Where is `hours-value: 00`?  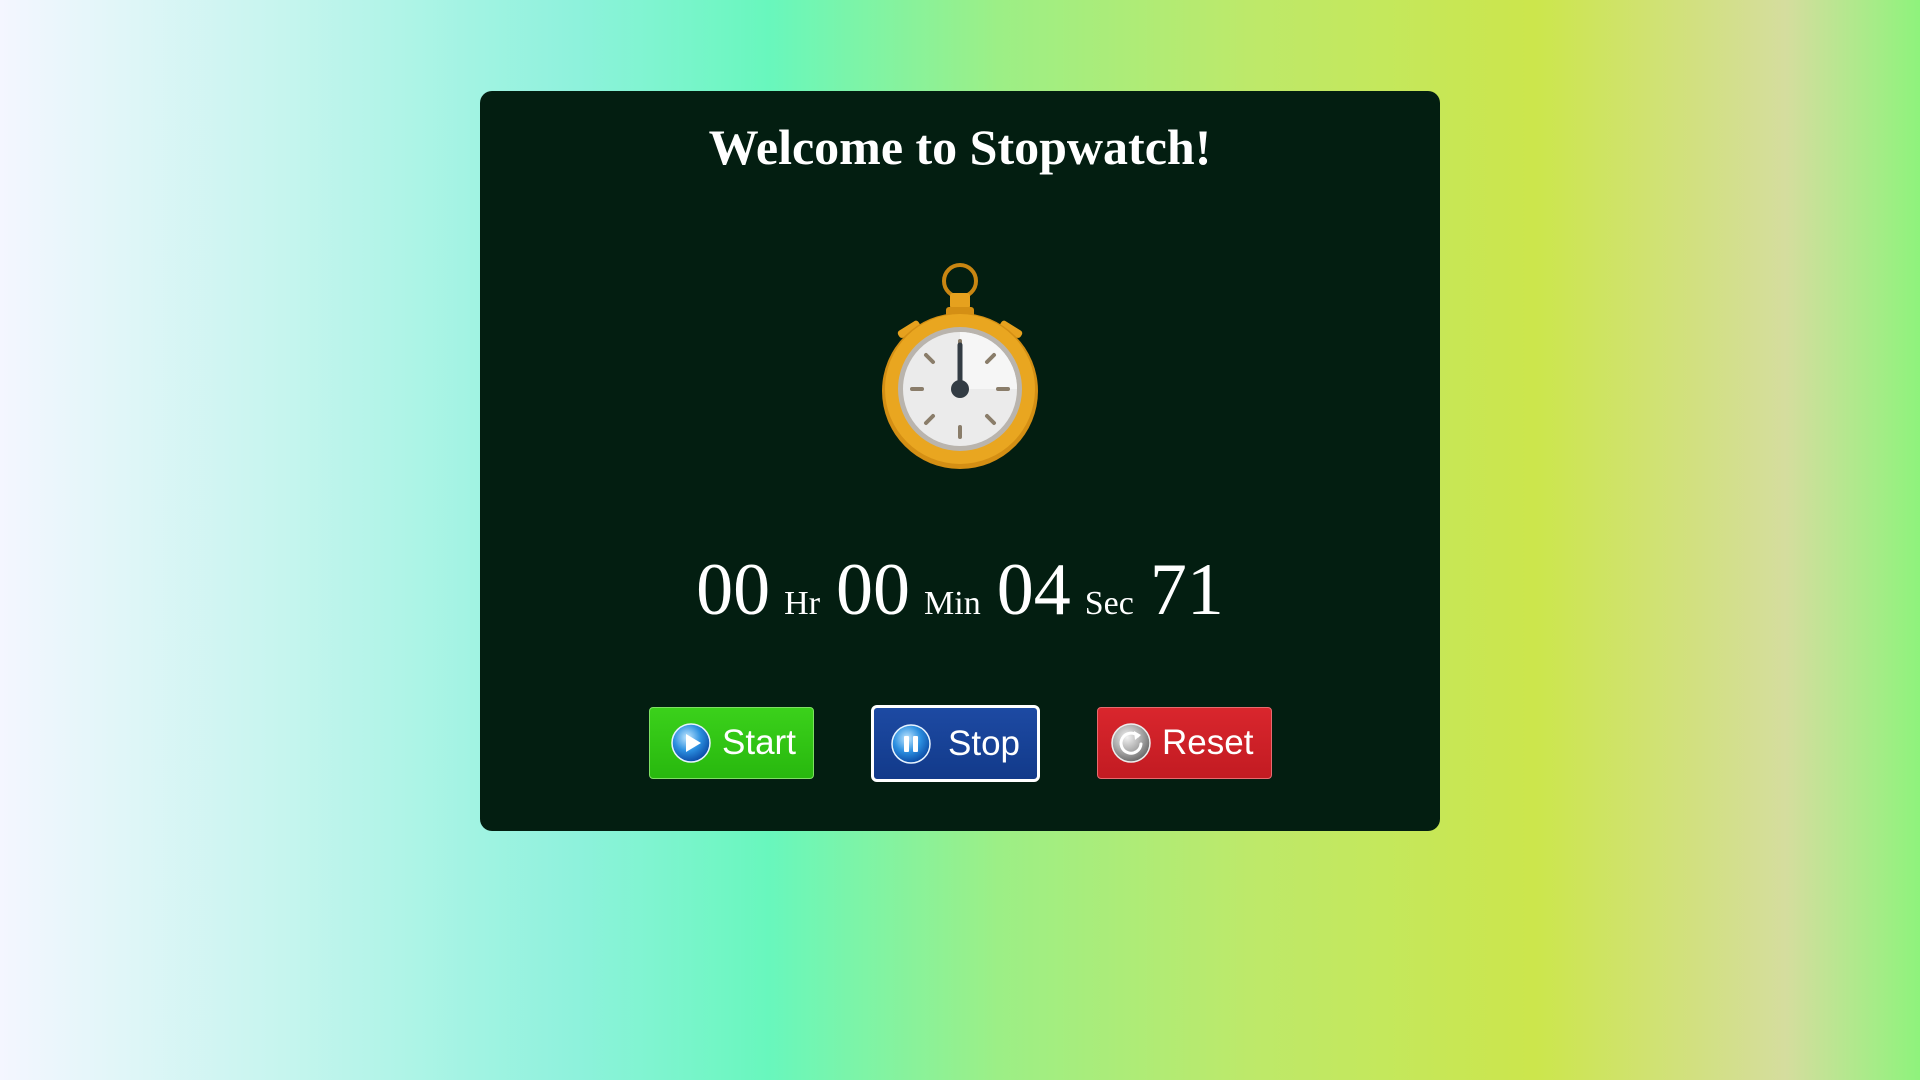 hours-value: 00 is located at coordinates (733, 590).